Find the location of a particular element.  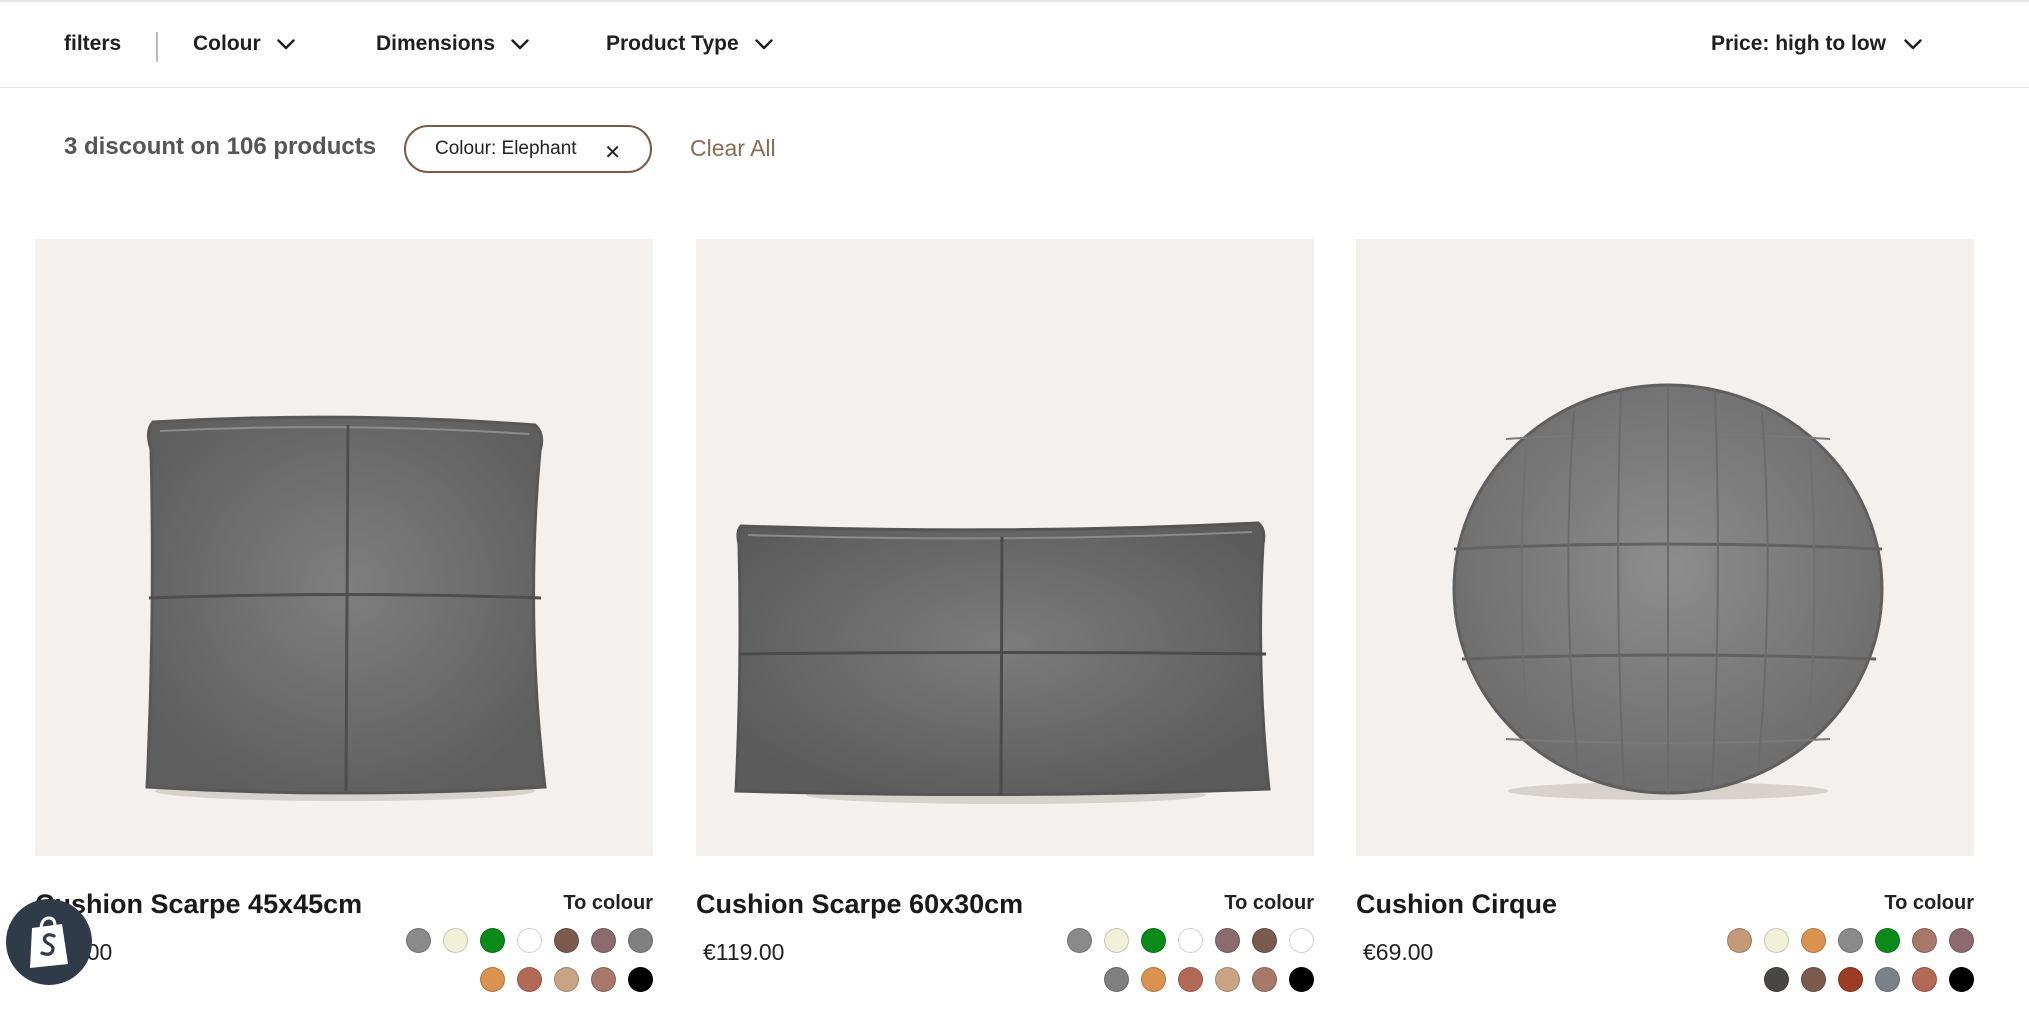

results-summary: 3 discount on 106 products is located at coordinates (220, 146).